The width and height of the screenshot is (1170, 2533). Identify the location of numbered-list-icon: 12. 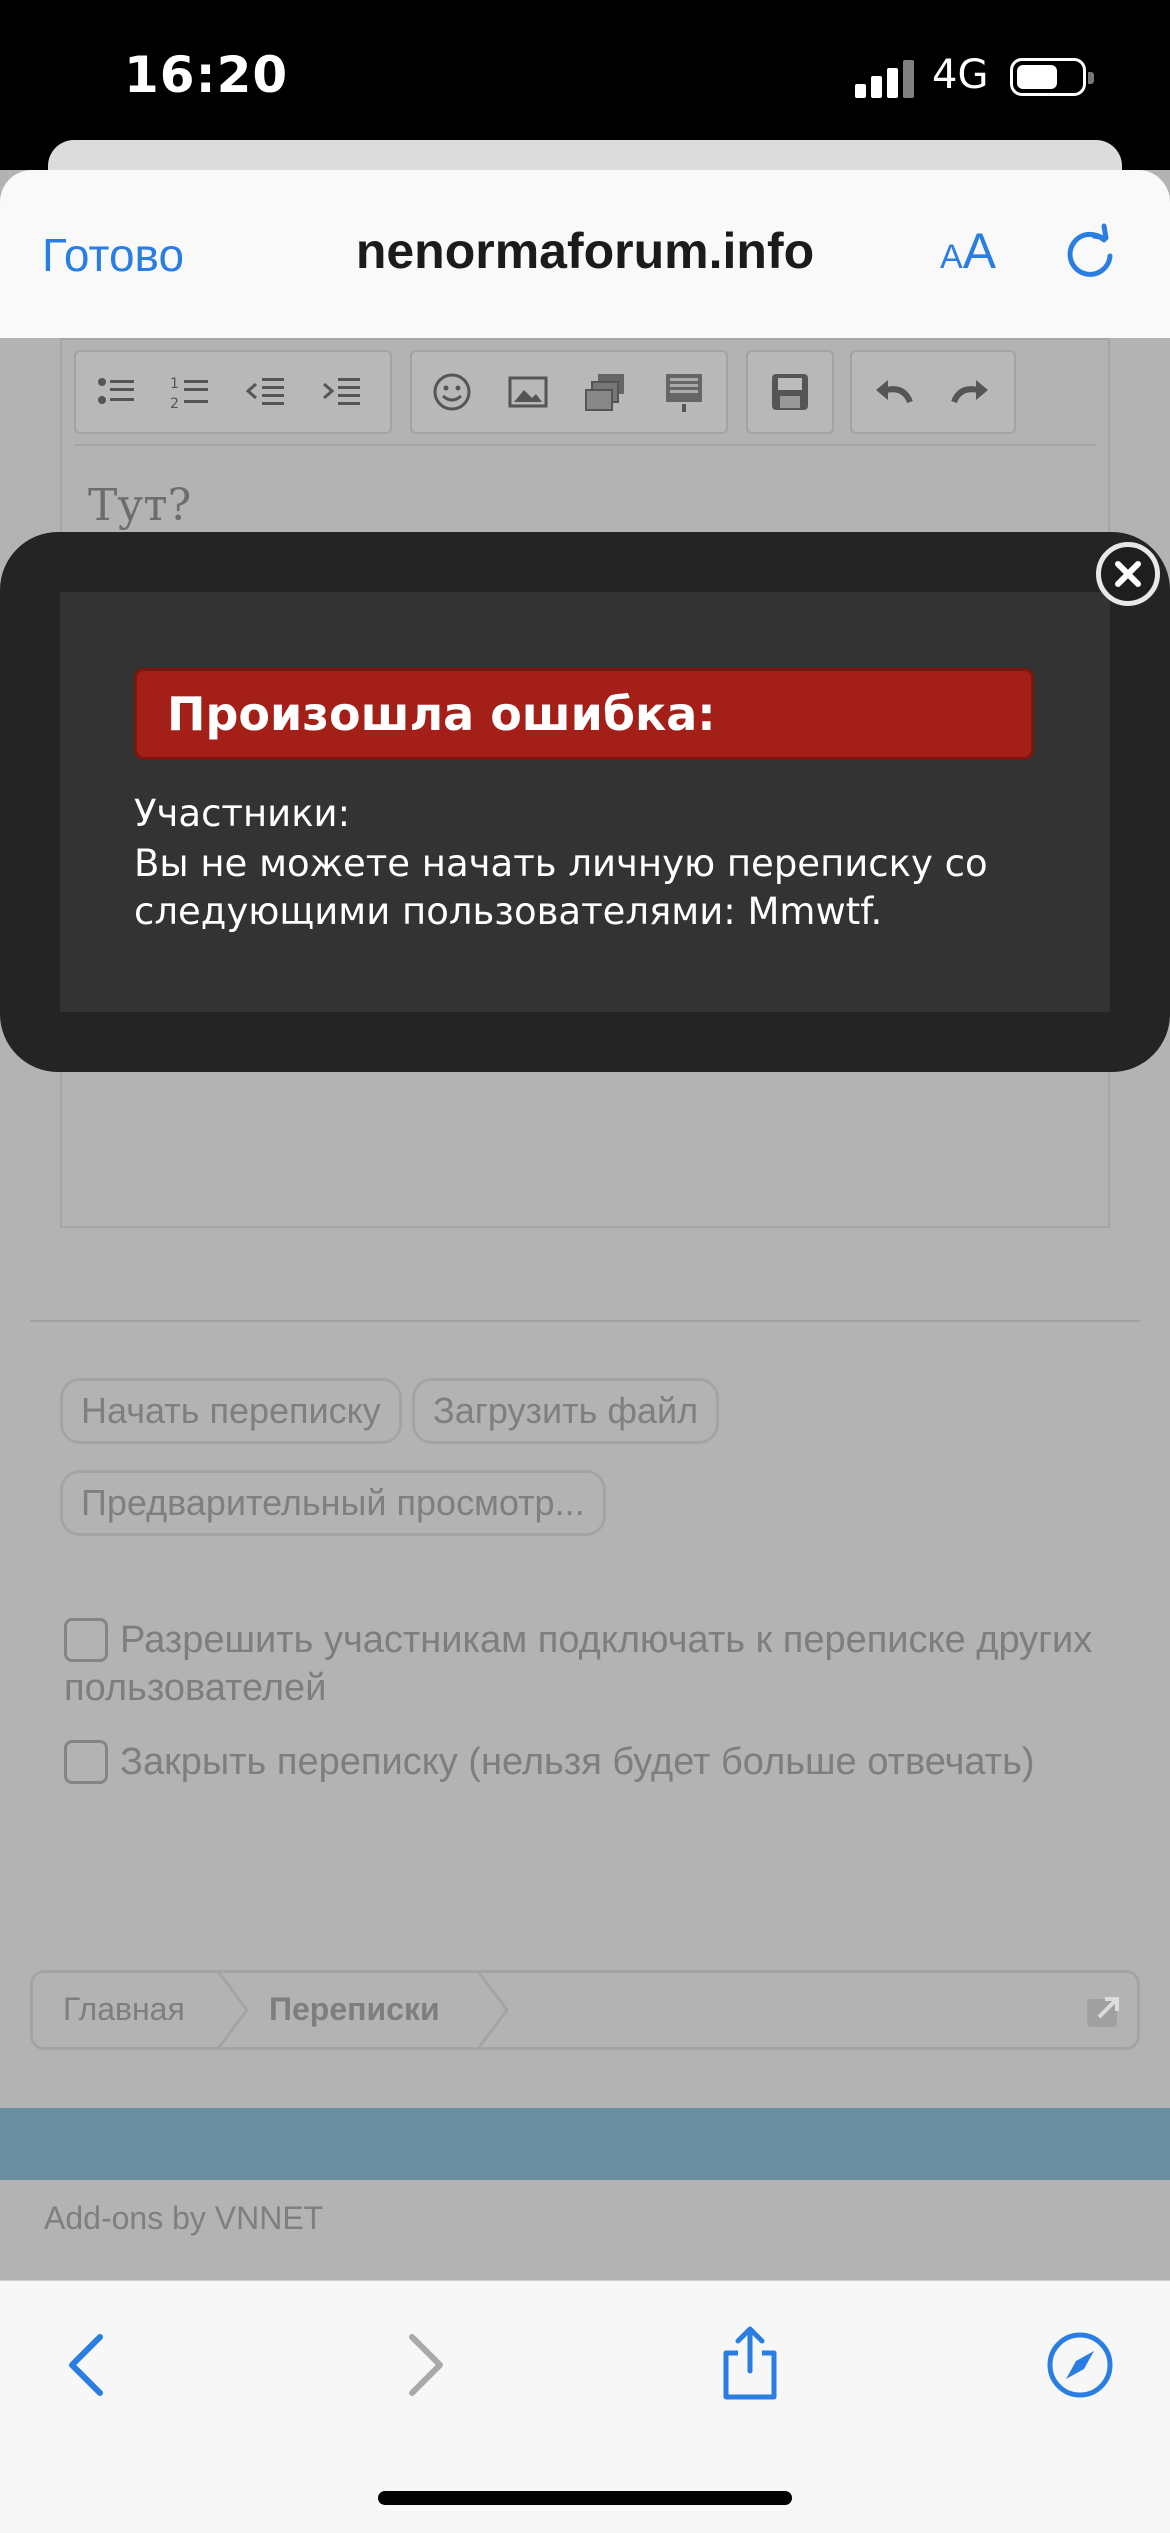
(190, 392).